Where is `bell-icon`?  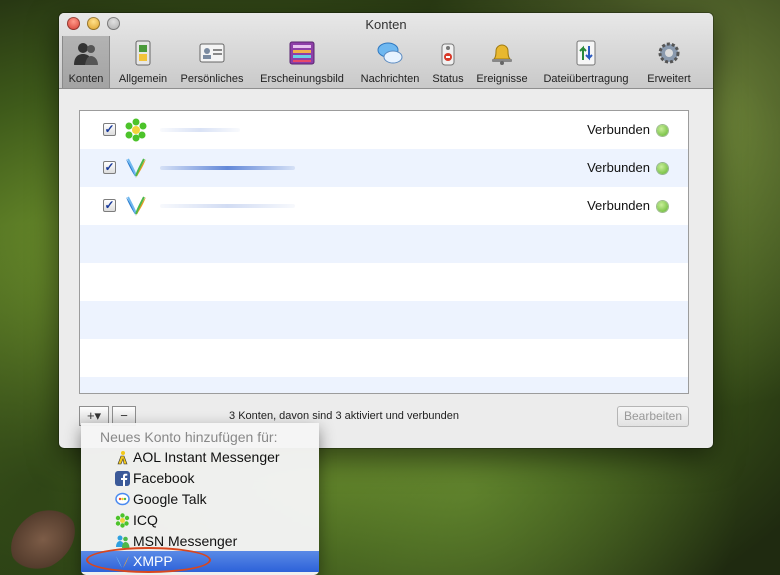 bell-icon is located at coordinates (502, 54).